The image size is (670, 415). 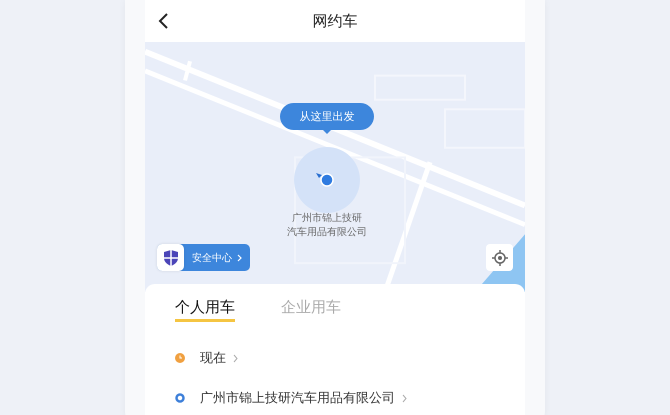 What do you see at coordinates (170, 257) in the screenshot?
I see `shield-icon` at bounding box center [170, 257].